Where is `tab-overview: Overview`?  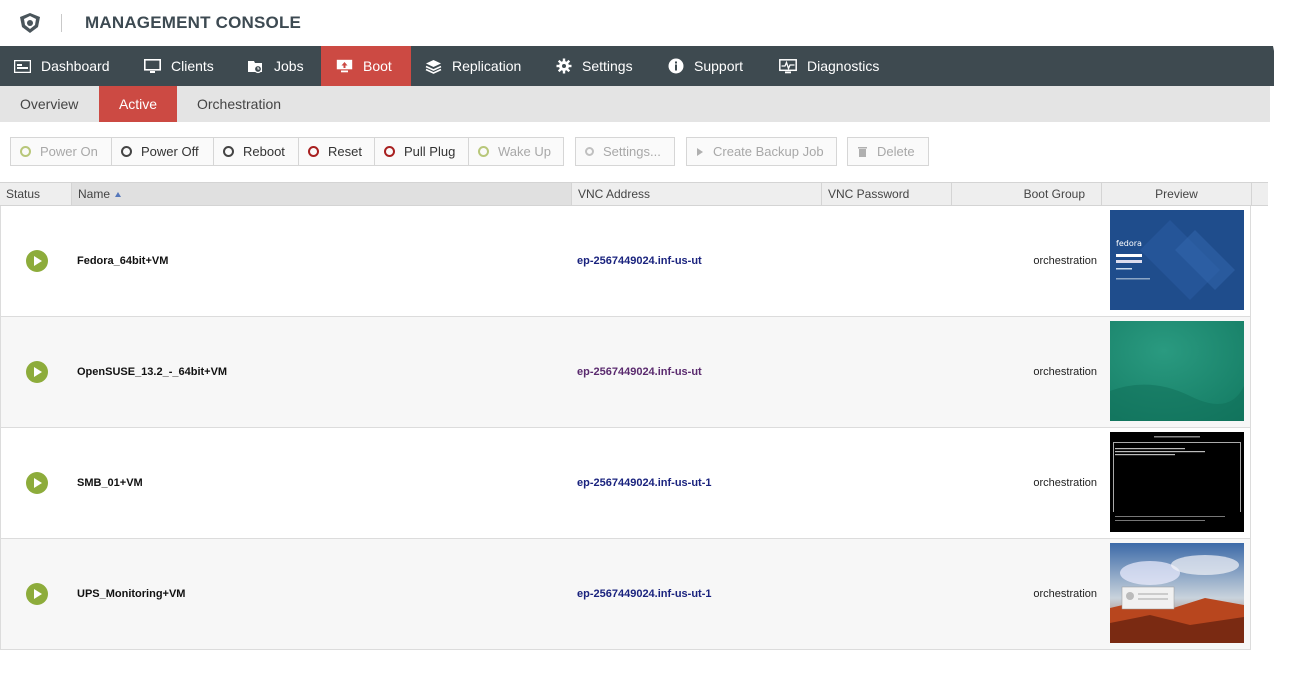
tab-overview: Overview is located at coordinates (49, 104).